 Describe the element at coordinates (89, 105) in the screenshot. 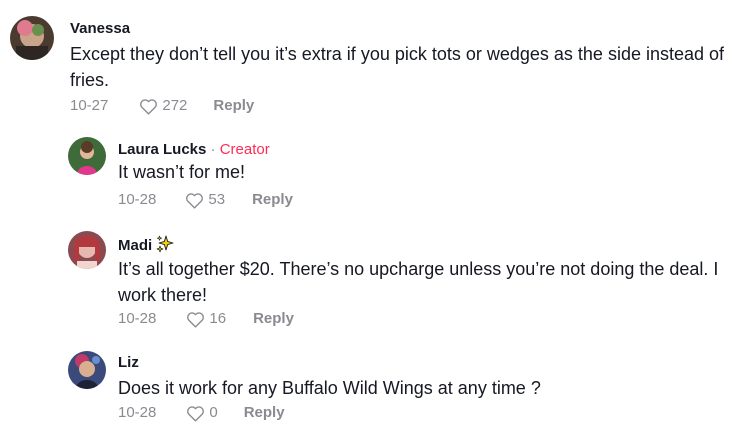

I see `comment-date: 10-27` at that location.